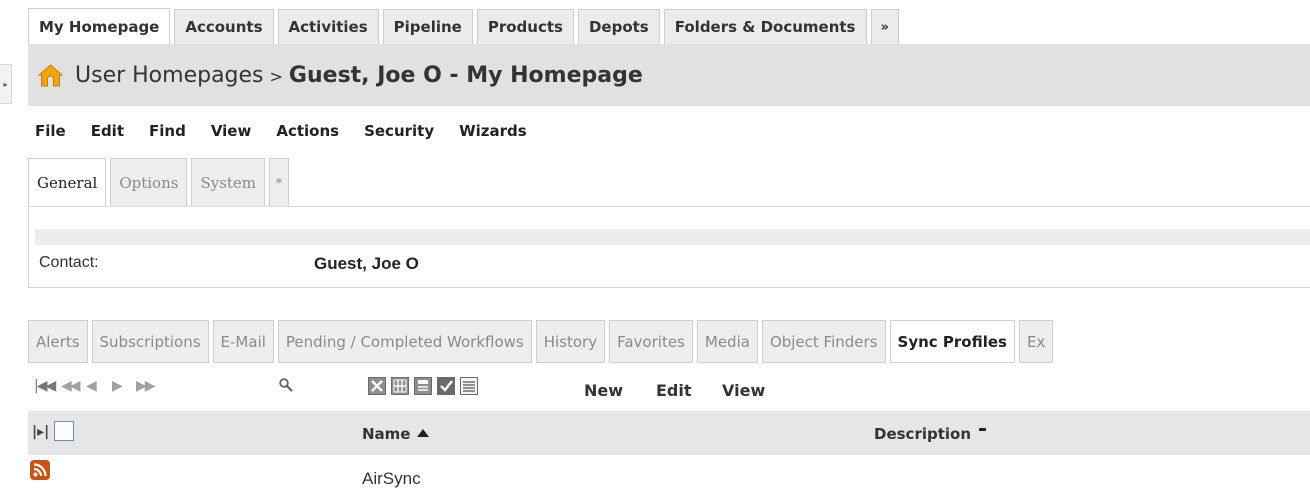  I want to click on next-record-icon: ▶, so click(117, 386).